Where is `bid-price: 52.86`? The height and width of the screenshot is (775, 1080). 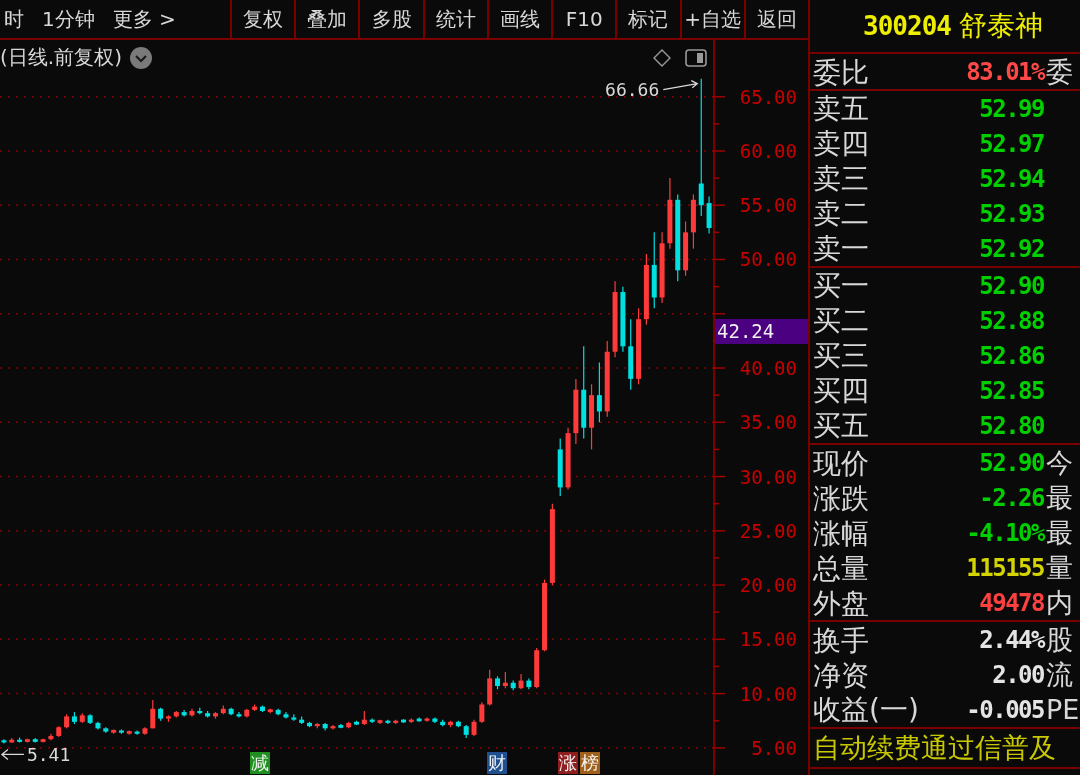
bid-price: 52.86 is located at coordinates (1011, 355).